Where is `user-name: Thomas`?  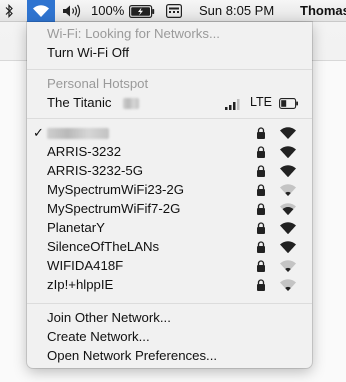
user-name: Thomas is located at coordinates (323, 10).